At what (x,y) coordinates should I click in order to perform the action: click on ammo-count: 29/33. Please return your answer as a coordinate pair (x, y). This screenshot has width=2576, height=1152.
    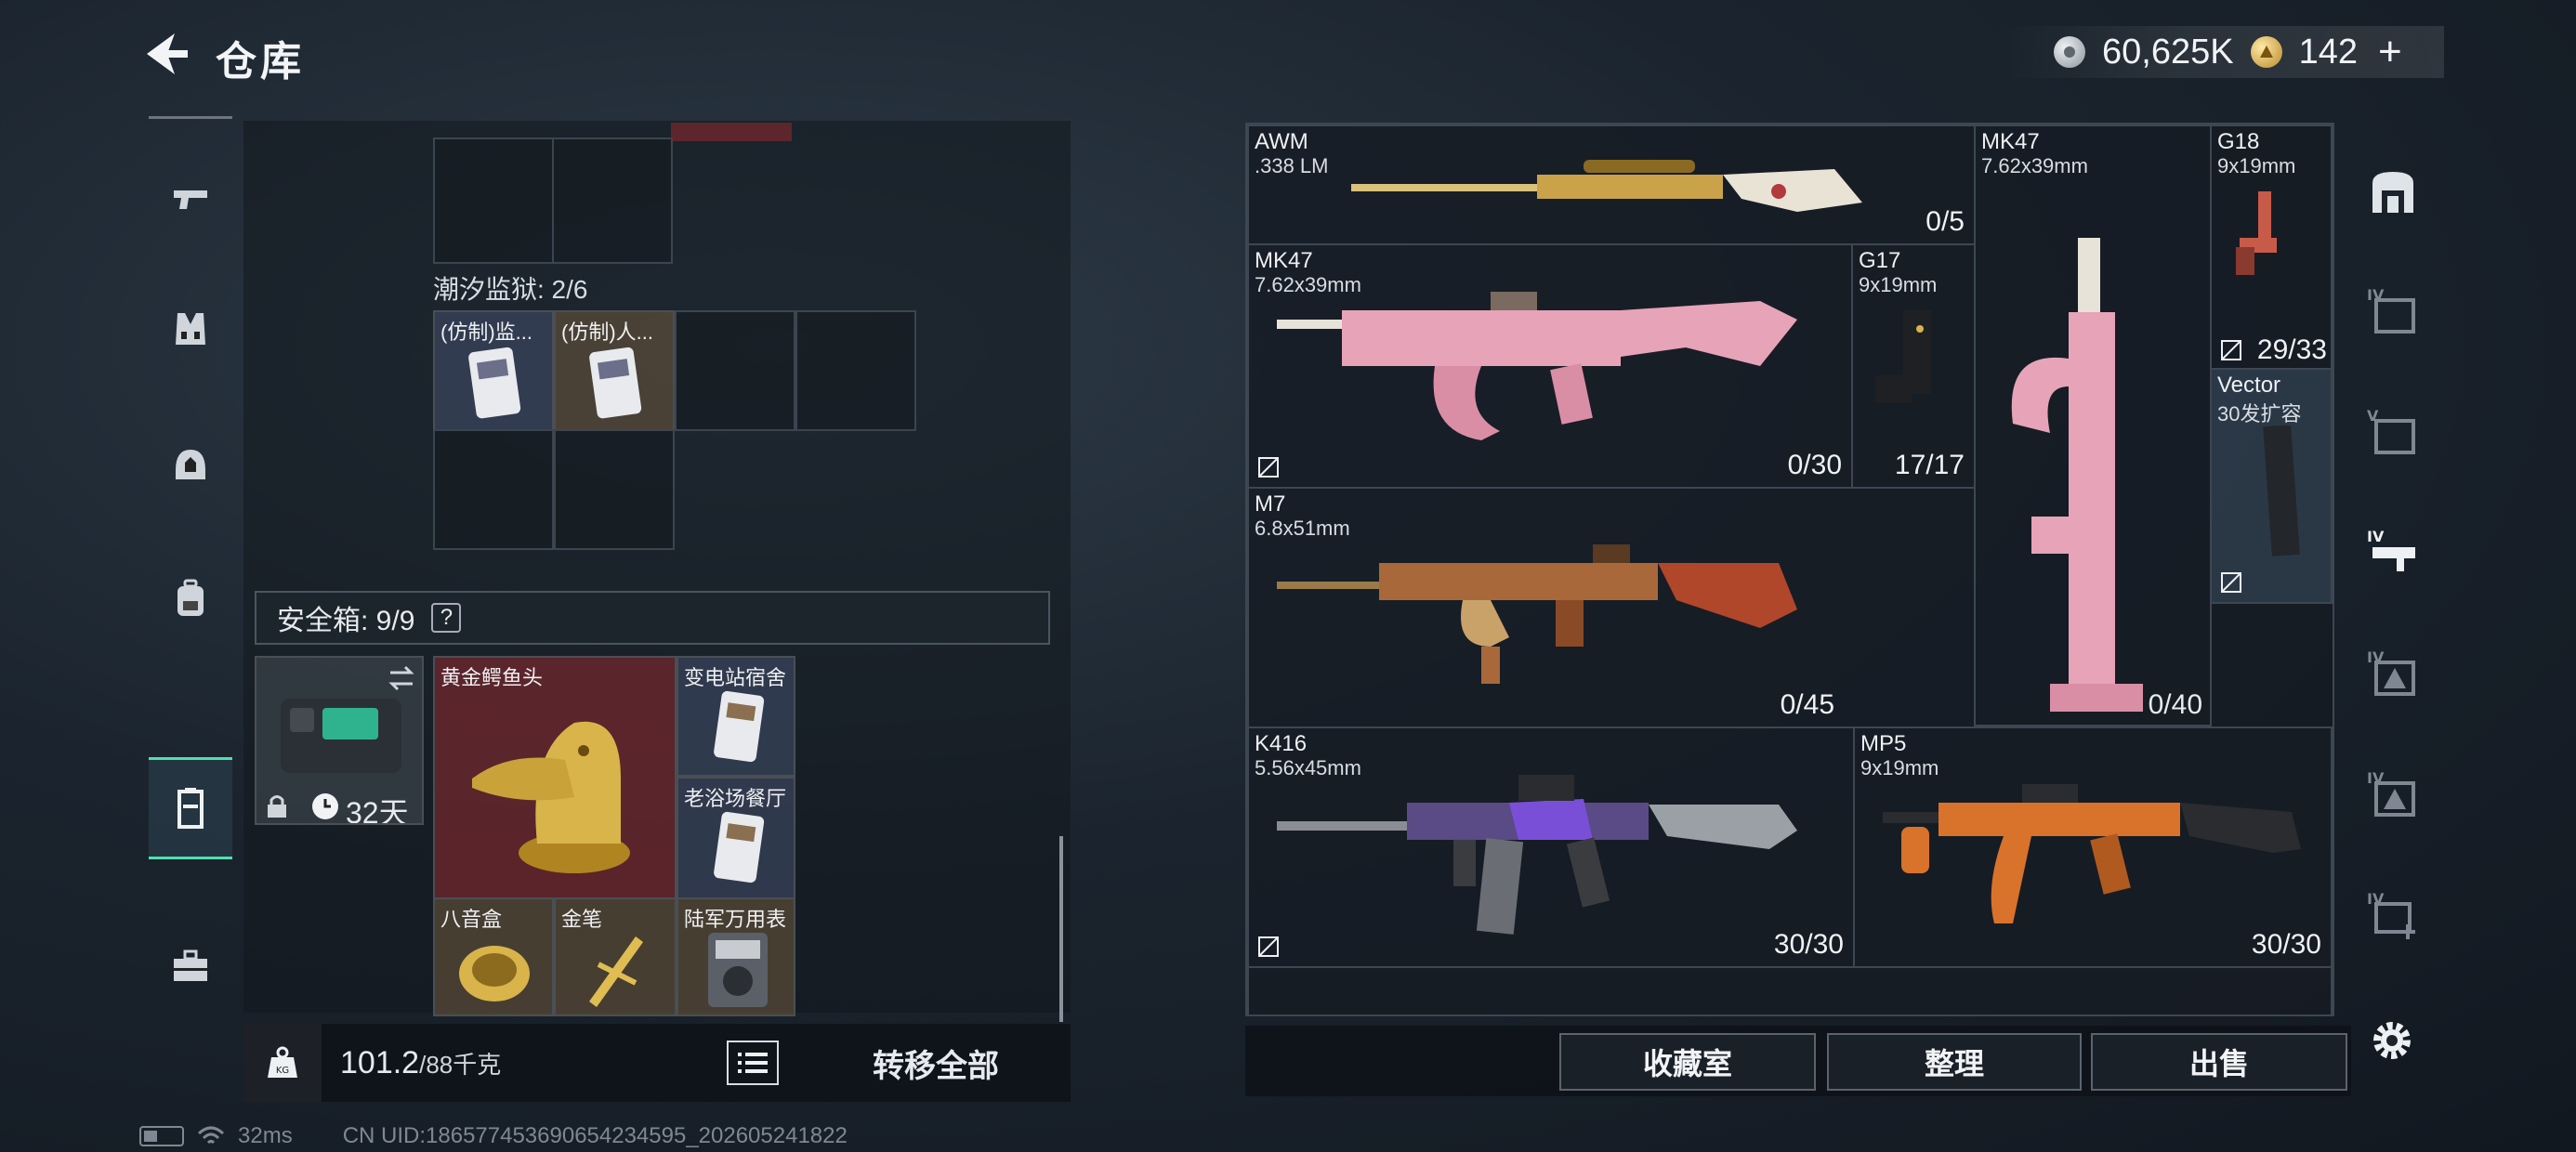
    Looking at the image, I should click on (2291, 349).